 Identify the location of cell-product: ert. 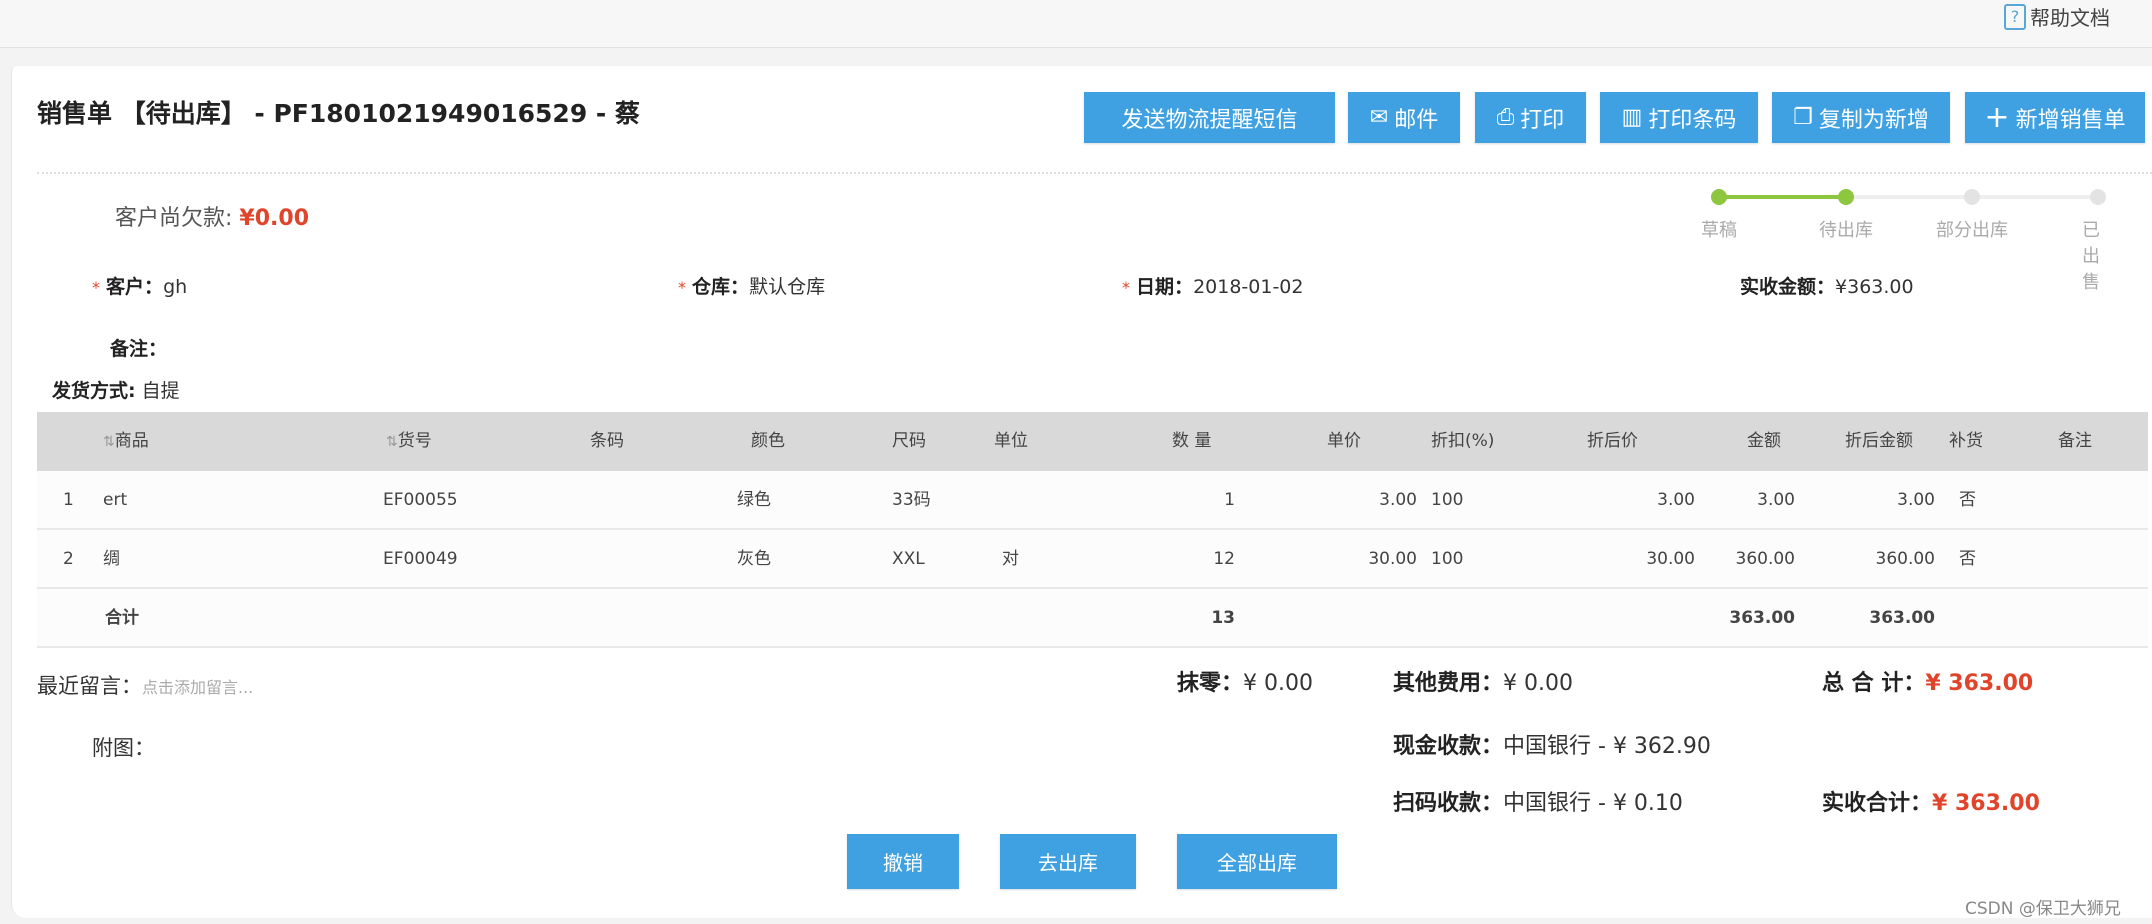
(115, 500).